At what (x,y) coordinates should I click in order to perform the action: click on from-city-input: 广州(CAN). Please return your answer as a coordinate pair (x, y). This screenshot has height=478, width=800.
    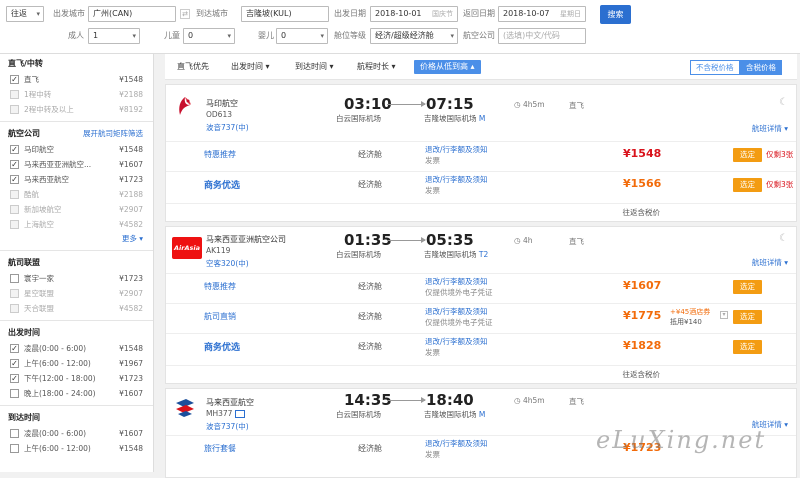
    Looking at the image, I should click on (132, 14).